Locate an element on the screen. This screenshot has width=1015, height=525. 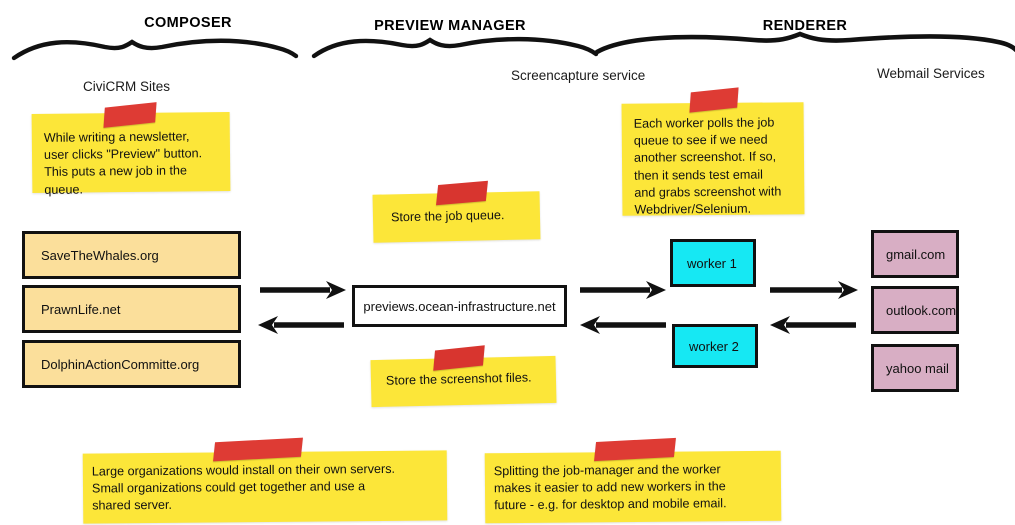
arrow-sites-to-server is located at coordinates (303, 290).